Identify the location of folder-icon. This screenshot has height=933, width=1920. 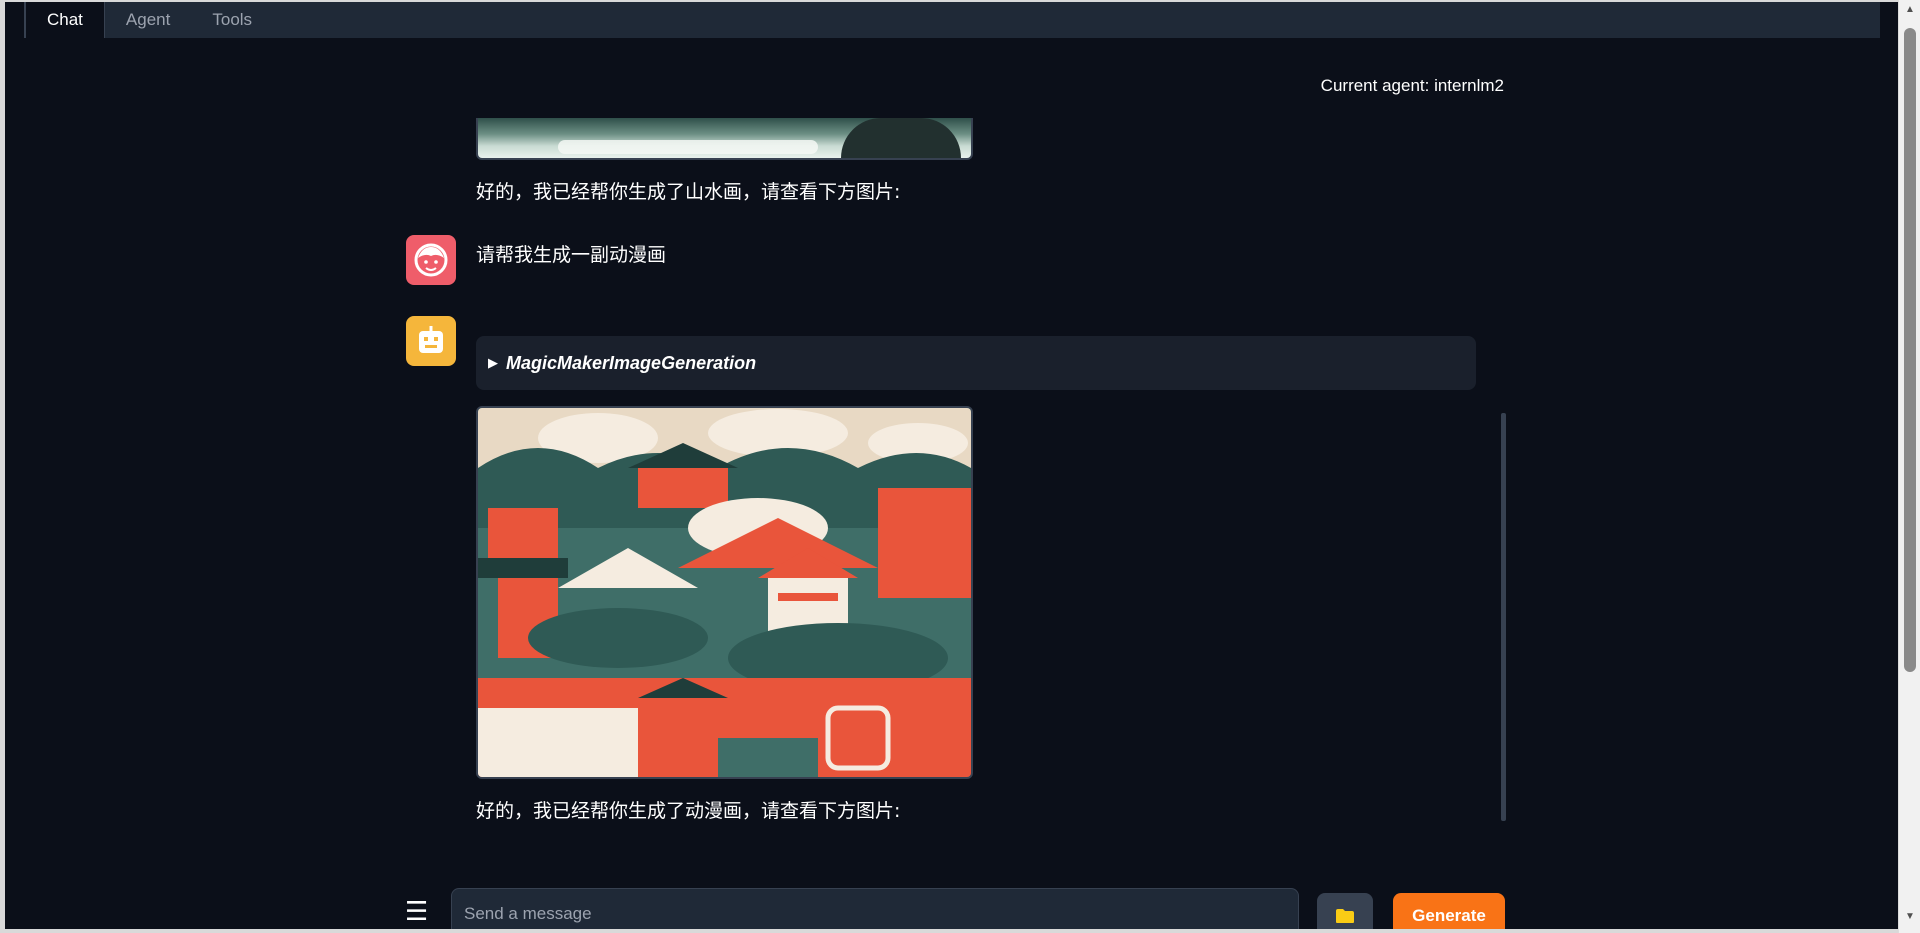
(1345, 916).